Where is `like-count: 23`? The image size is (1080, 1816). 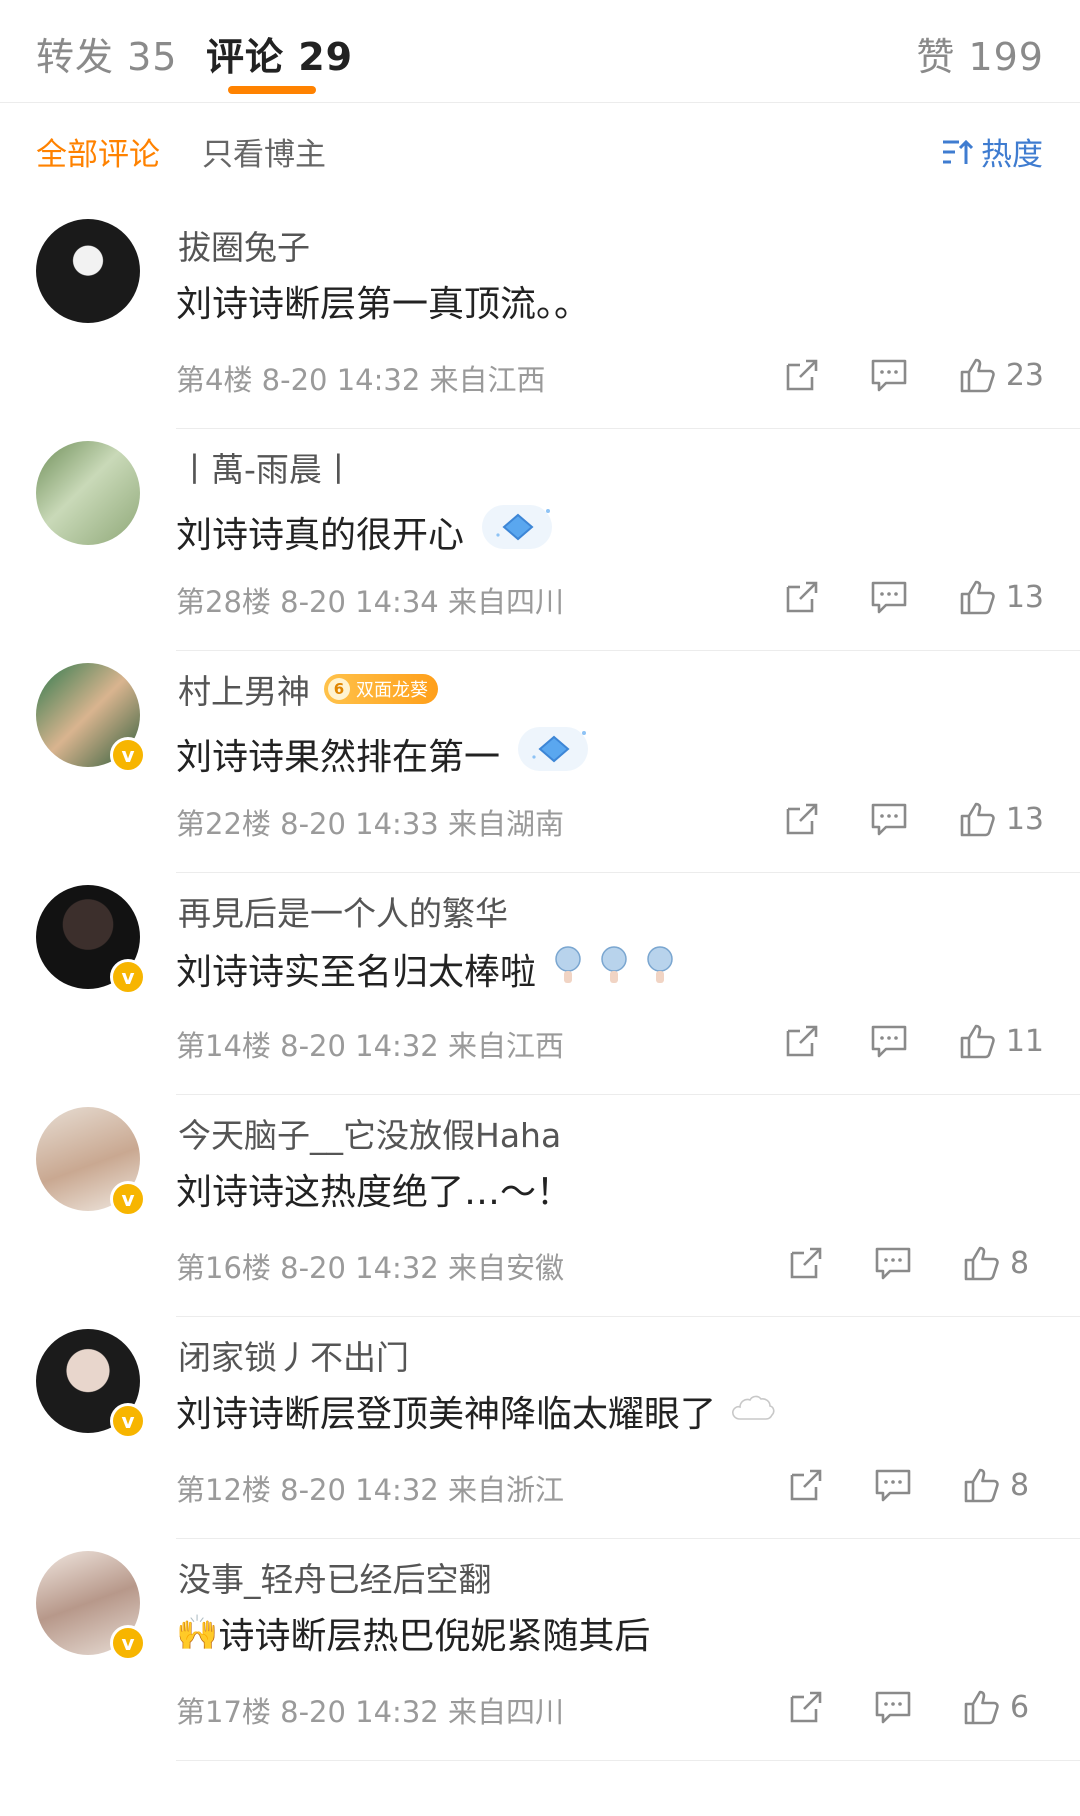
like-count: 23 is located at coordinates (1024, 375).